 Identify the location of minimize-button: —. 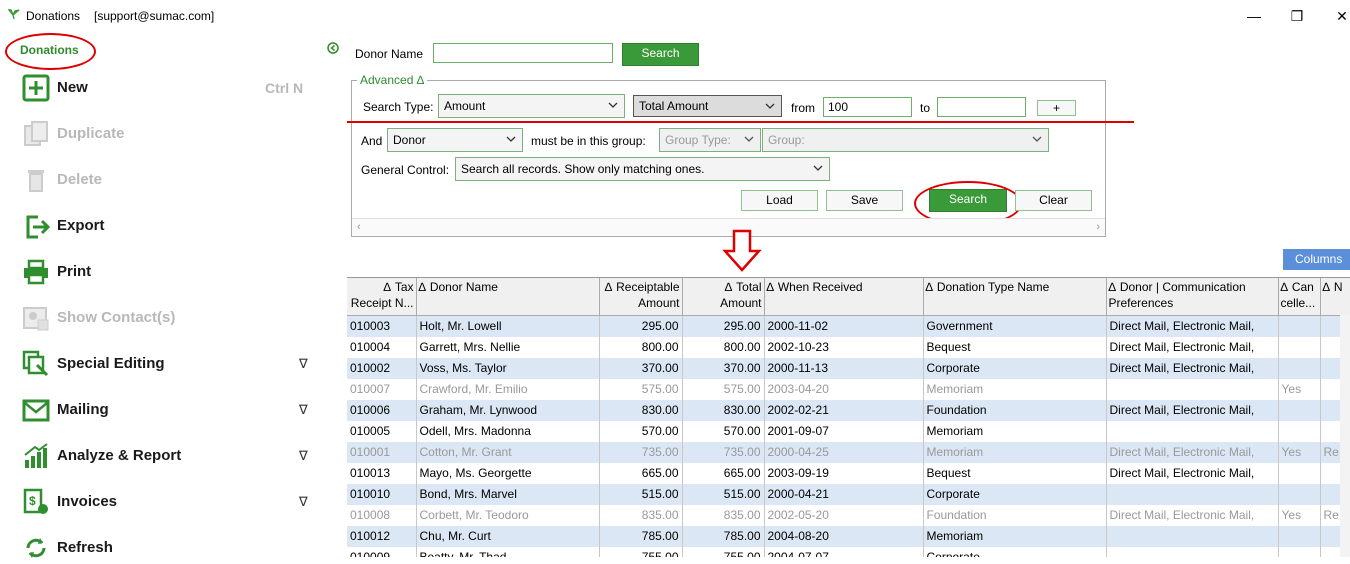
(1254, 16).